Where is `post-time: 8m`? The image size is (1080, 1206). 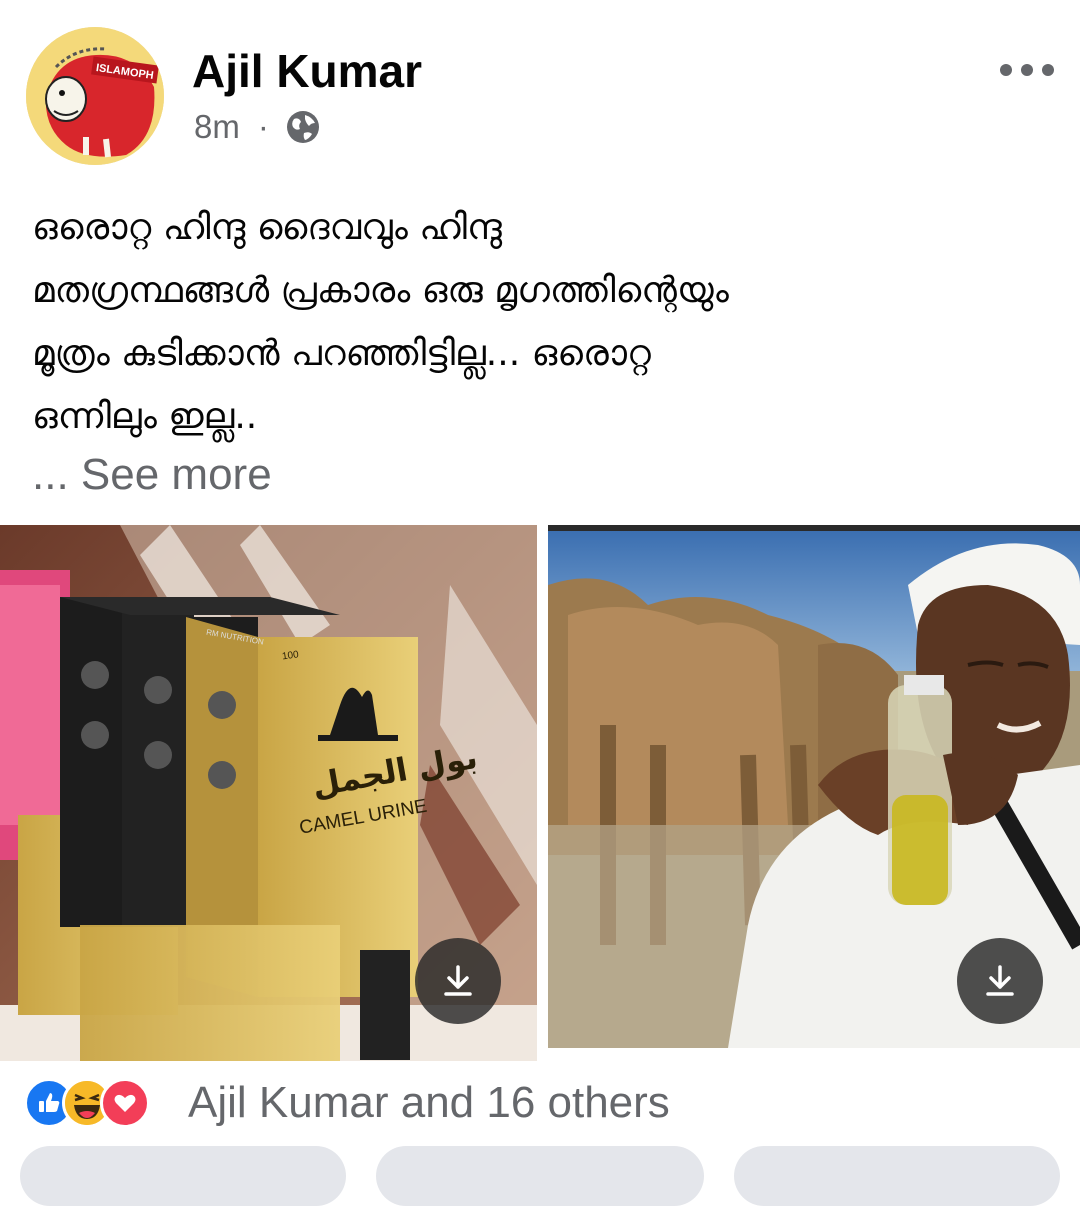 post-time: 8m is located at coordinates (217, 127).